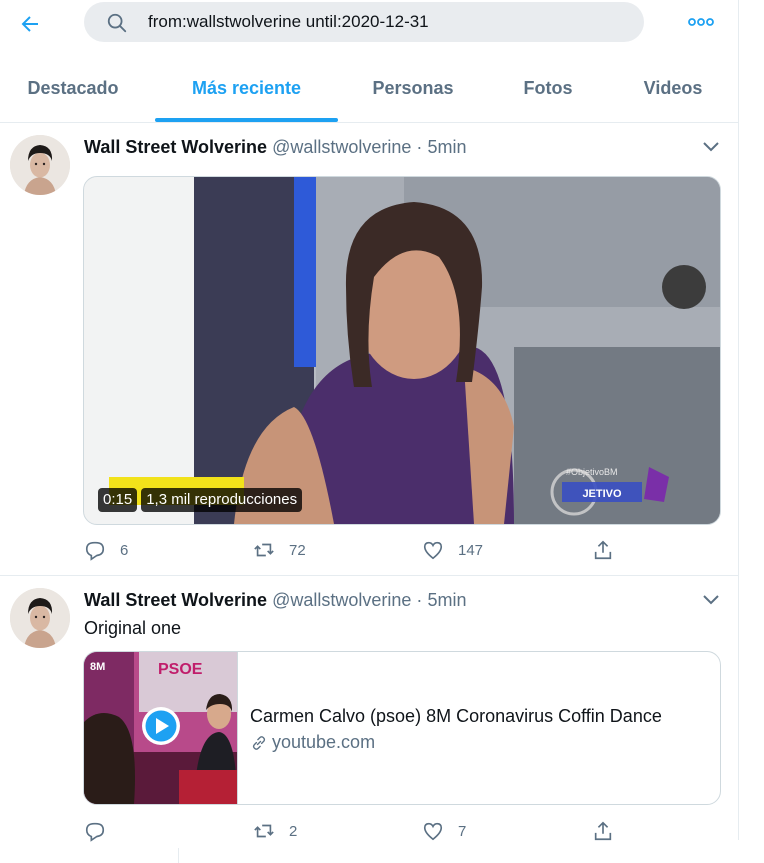 The image size is (764, 863). What do you see at coordinates (592, 472) in the screenshot?
I see `overlay-tag: #ObjetivoBM` at bounding box center [592, 472].